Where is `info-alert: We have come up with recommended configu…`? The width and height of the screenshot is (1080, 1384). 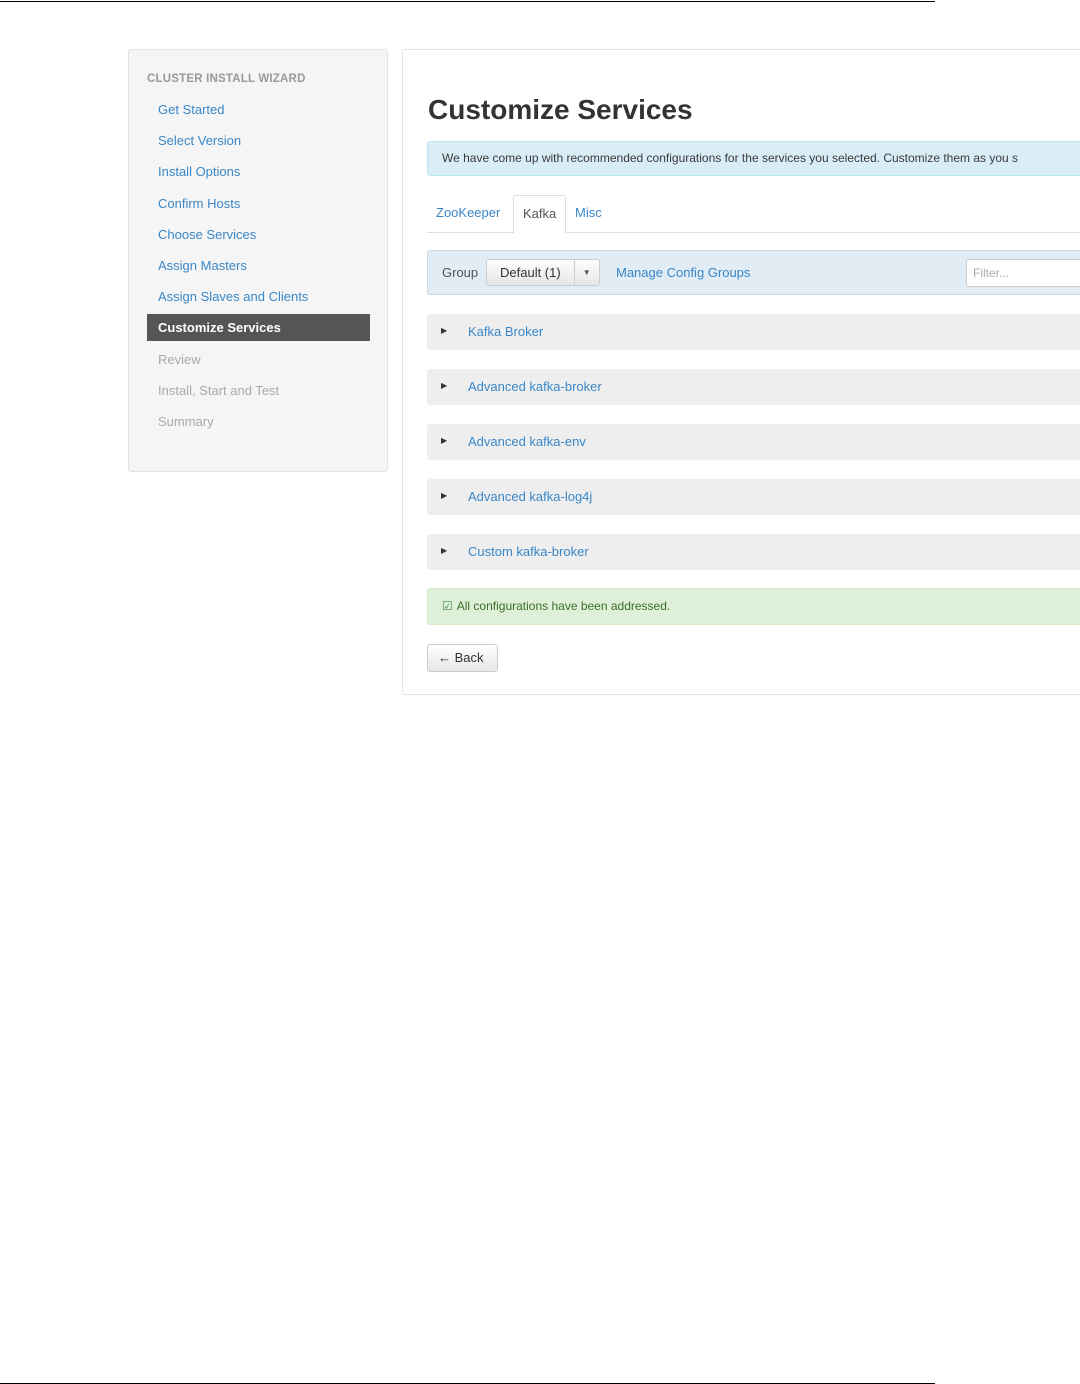
info-alert: We have come up with recommended configu… is located at coordinates (753, 158).